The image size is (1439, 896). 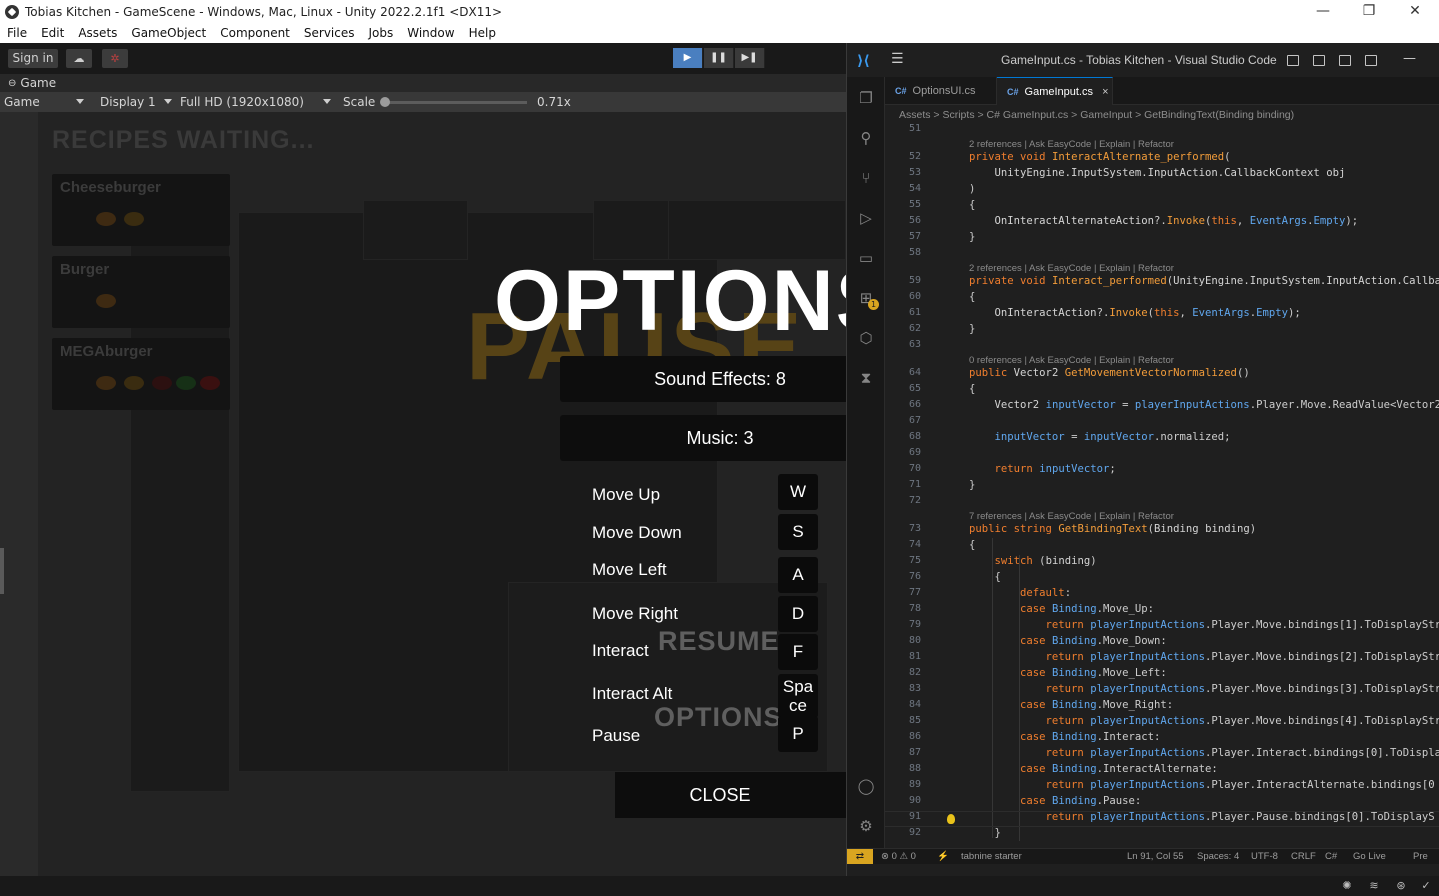 What do you see at coordinates (1105, 92) in the screenshot?
I see `close-tab-icon: ×` at bounding box center [1105, 92].